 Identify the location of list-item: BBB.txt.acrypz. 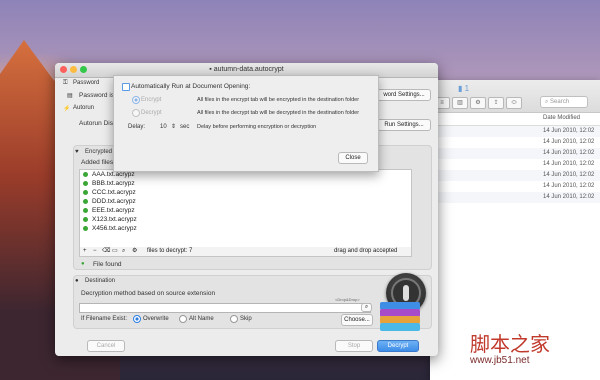
(245, 183).